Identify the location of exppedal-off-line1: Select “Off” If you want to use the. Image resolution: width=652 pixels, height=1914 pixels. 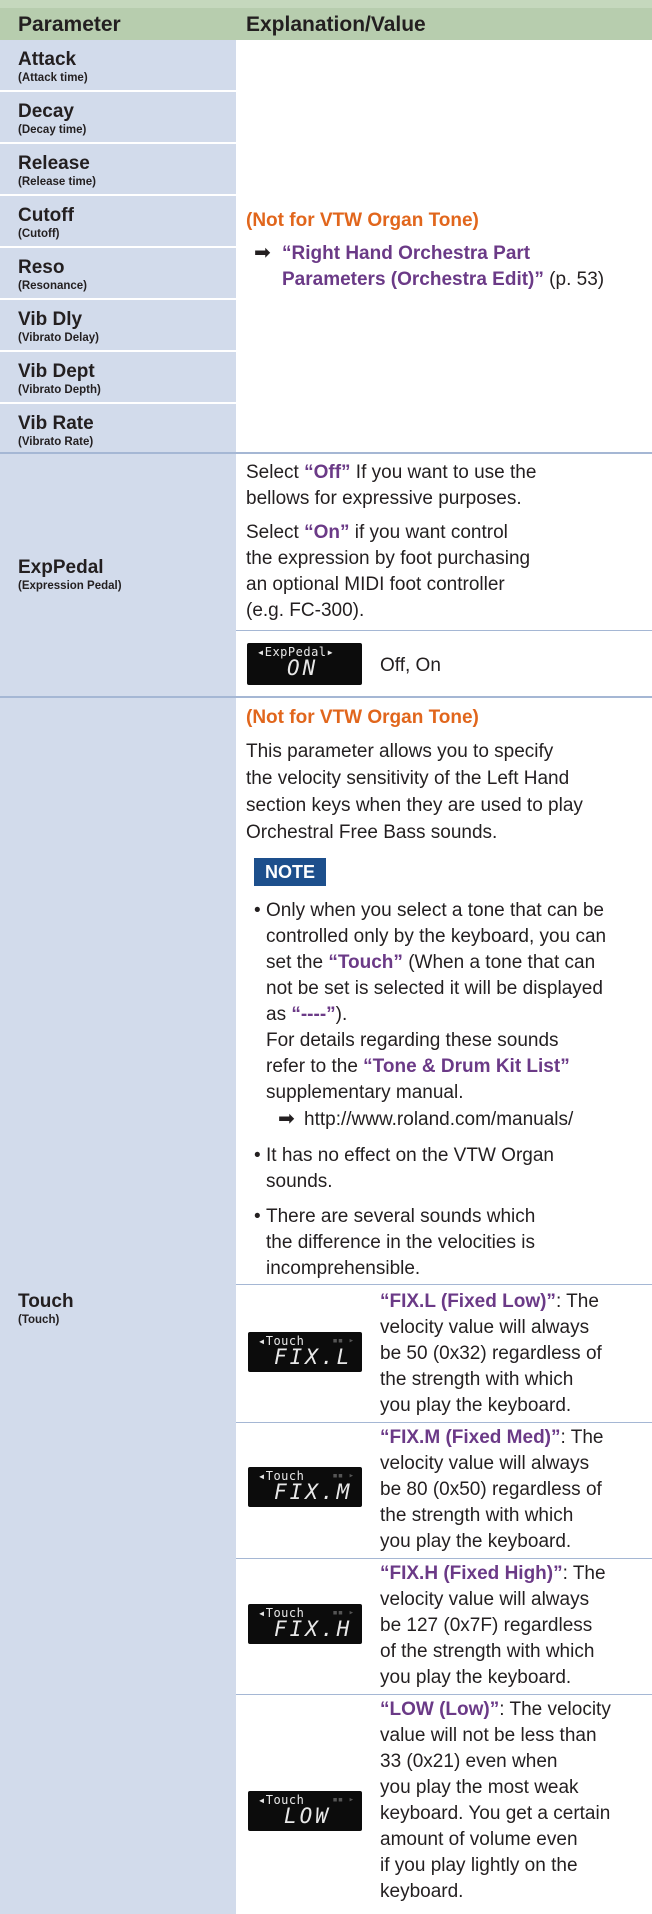
(391, 472).